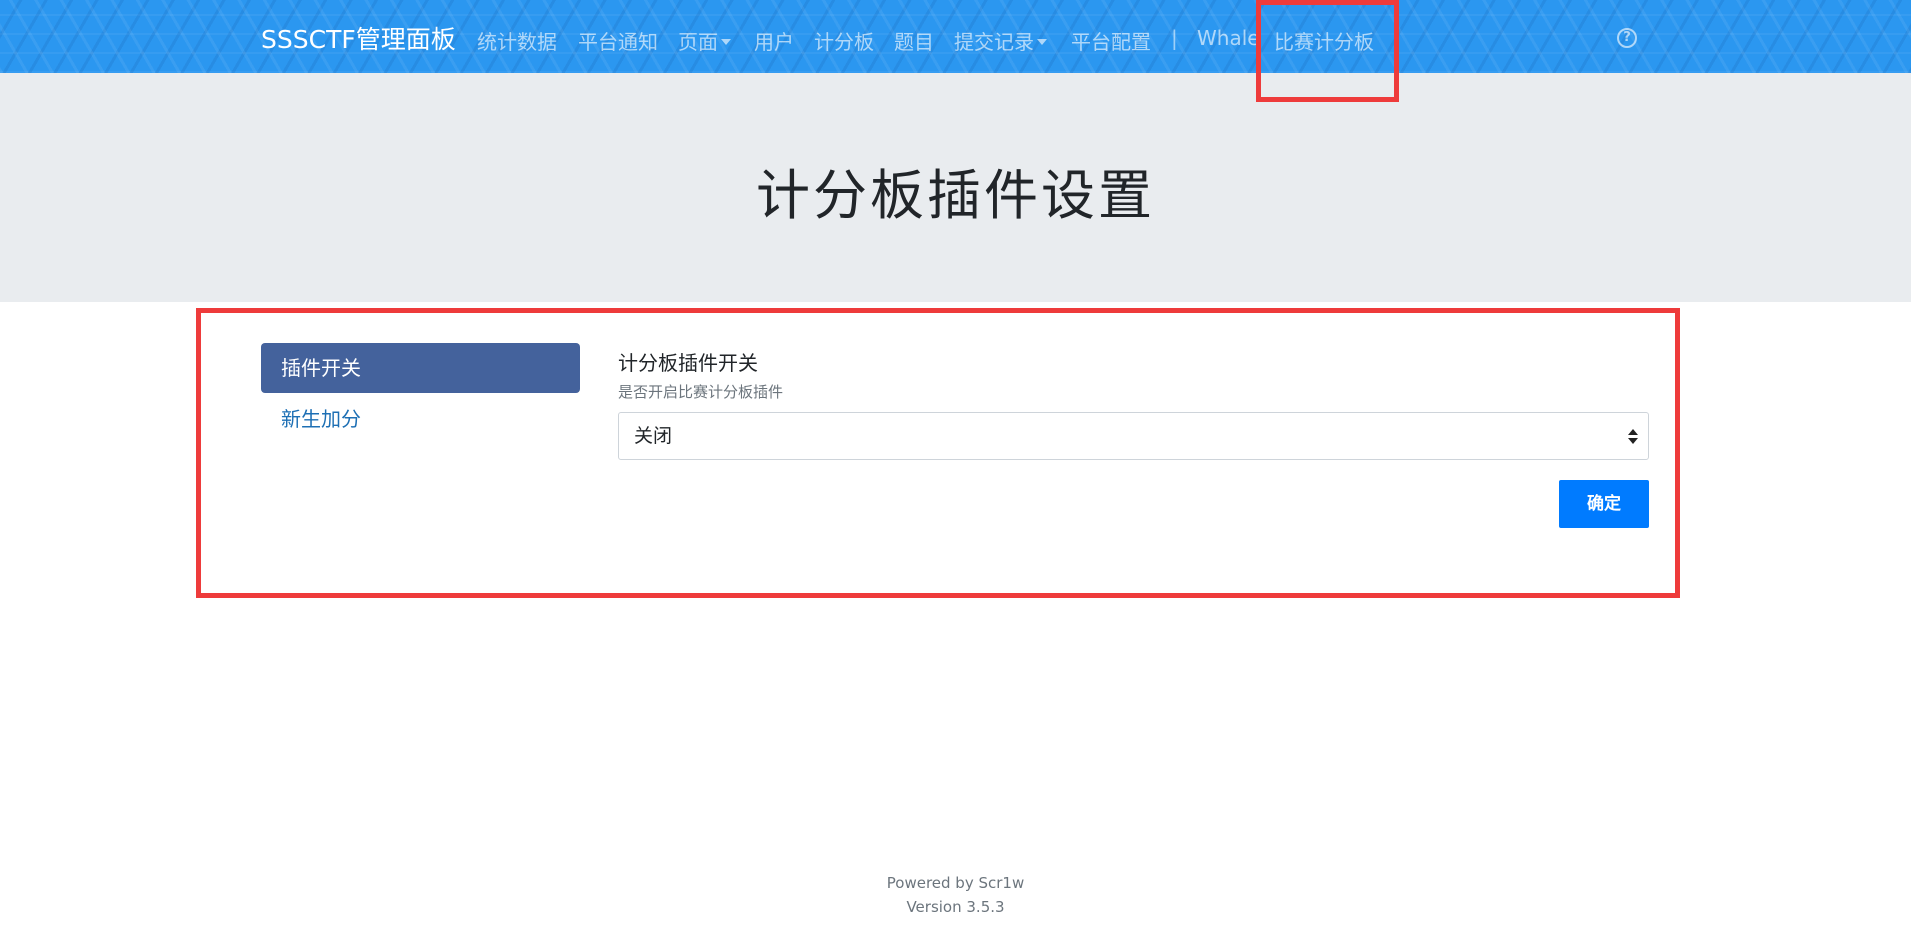  Describe the element at coordinates (1627, 38) in the screenshot. I see `help-icon: ?` at that location.